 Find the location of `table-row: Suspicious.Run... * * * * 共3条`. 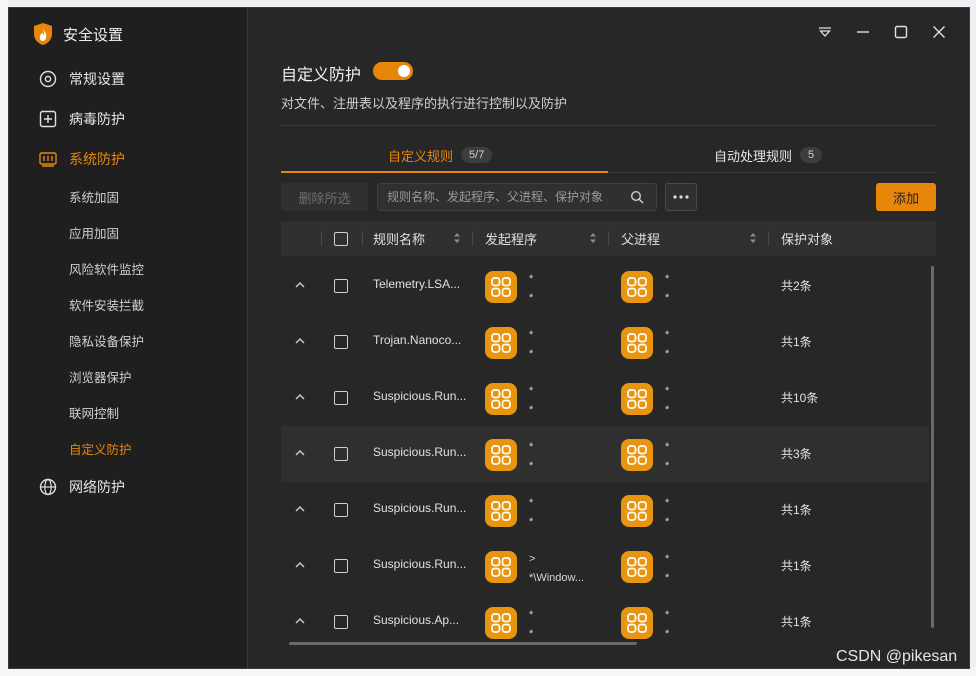

table-row: Suspicious.Run... * * * * 共3条 is located at coordinates (605, 454).